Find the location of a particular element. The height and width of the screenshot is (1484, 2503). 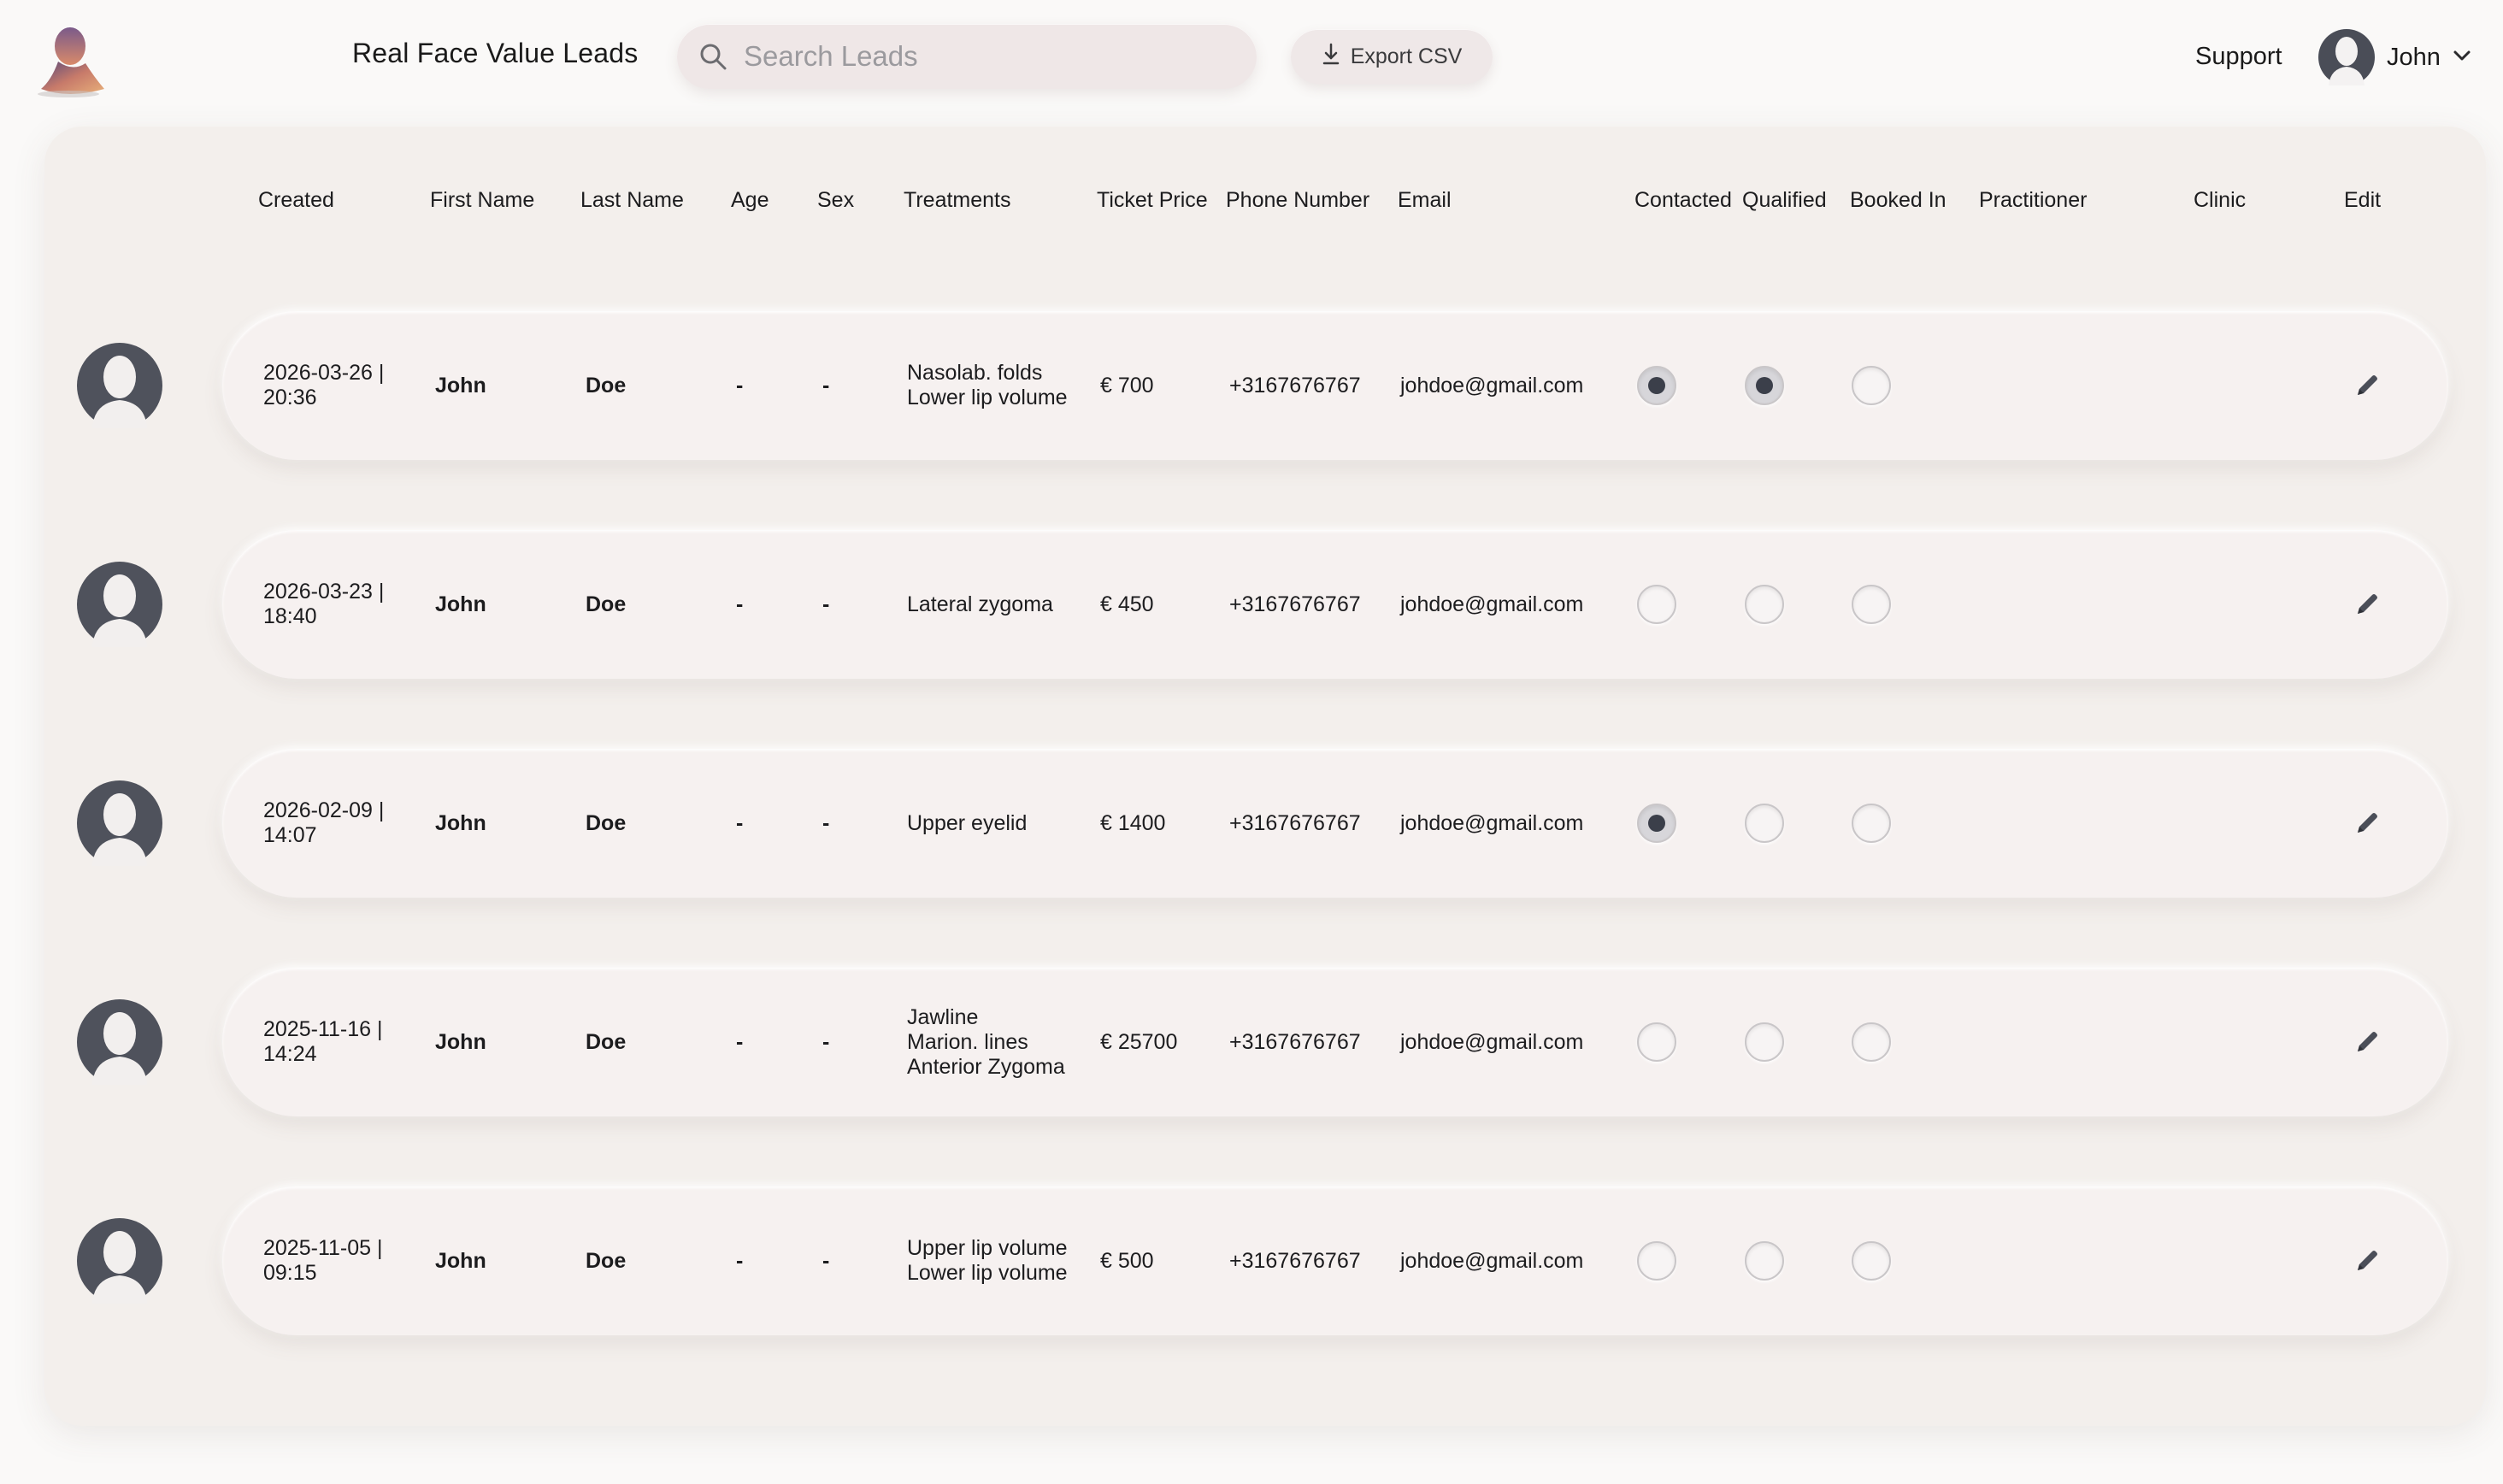

column-header-booked-in: Booked In is located at coordinates (1898, 200).